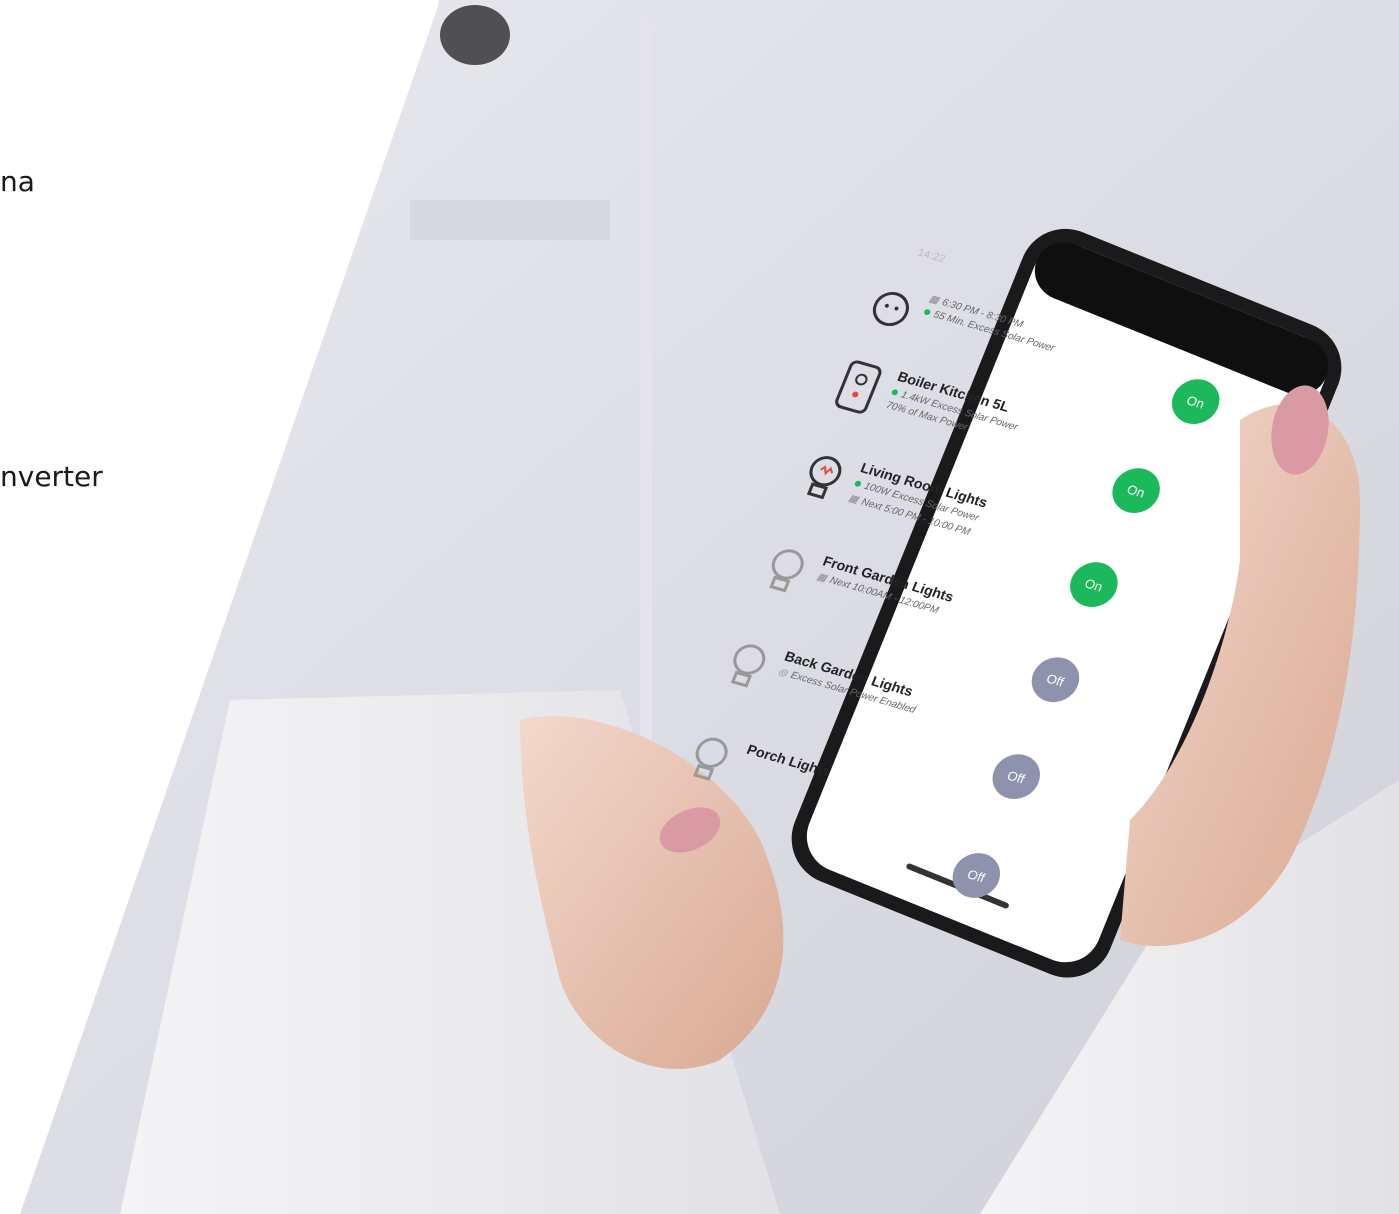 The image size is (1399, 1214). Describe the element at coordinates (783, 673) in the screenshot. I see `solar-icon: ◎` at that location.